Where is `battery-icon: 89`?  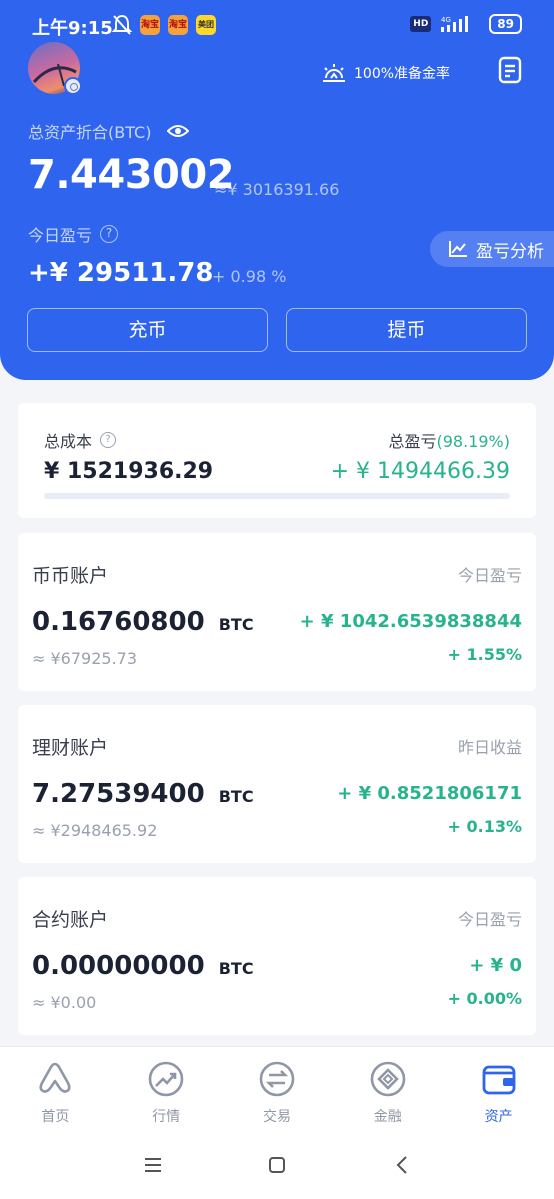
battery-icon: 89 is located at coordinates (505, 24).